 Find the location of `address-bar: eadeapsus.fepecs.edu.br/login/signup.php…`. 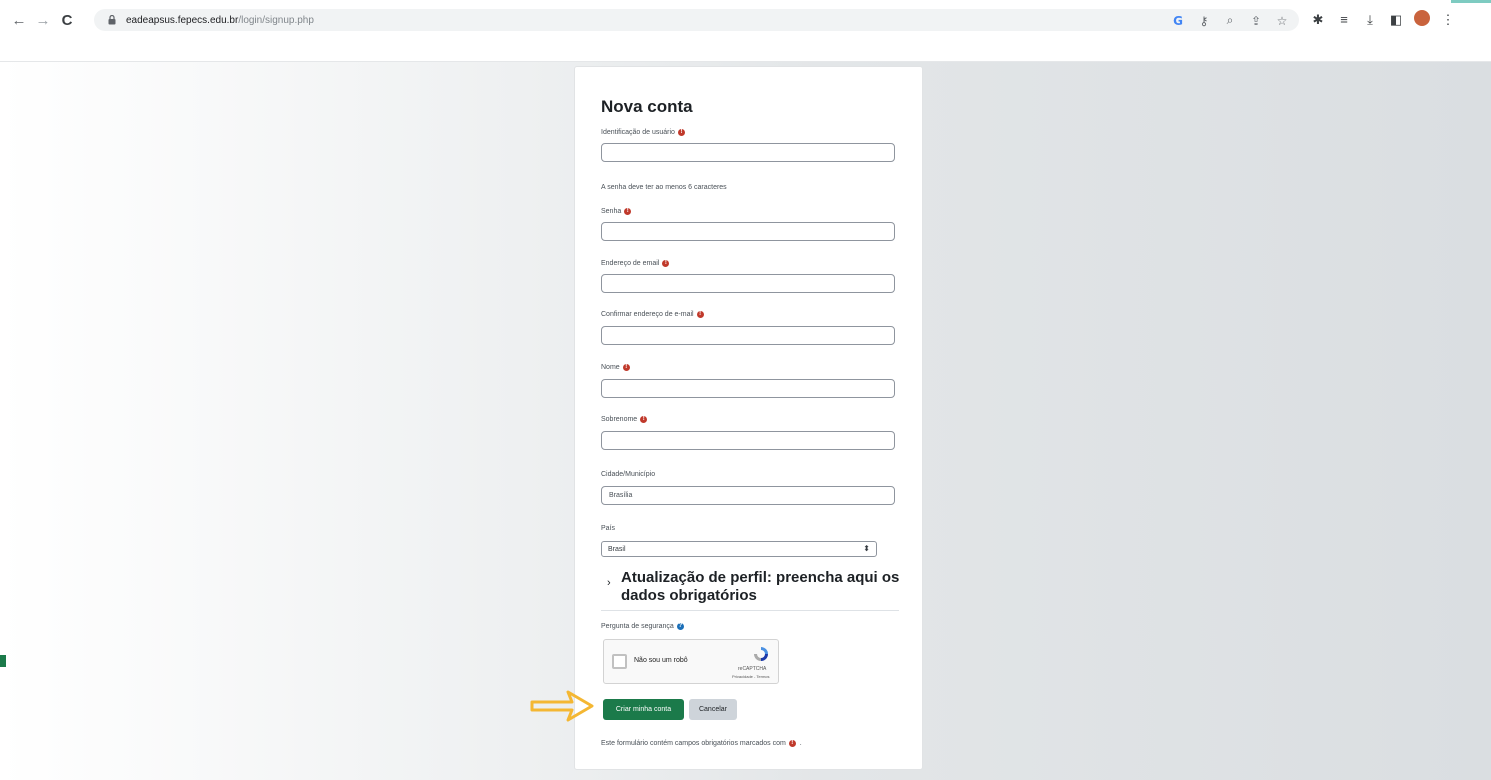

address-bar: eadeapsus.fepecs.edu.br/login/signup.php… is located at coordinates (696, 20).